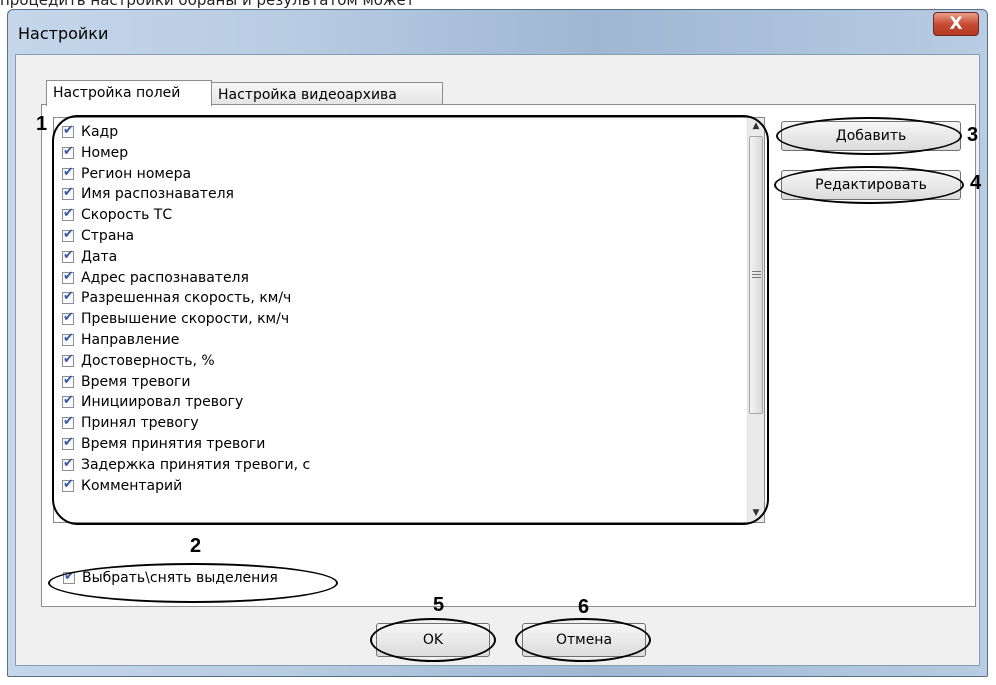 The height and width of the screenshot is (685, 996). I want to click on list-item: Номер, so click(95, 153).